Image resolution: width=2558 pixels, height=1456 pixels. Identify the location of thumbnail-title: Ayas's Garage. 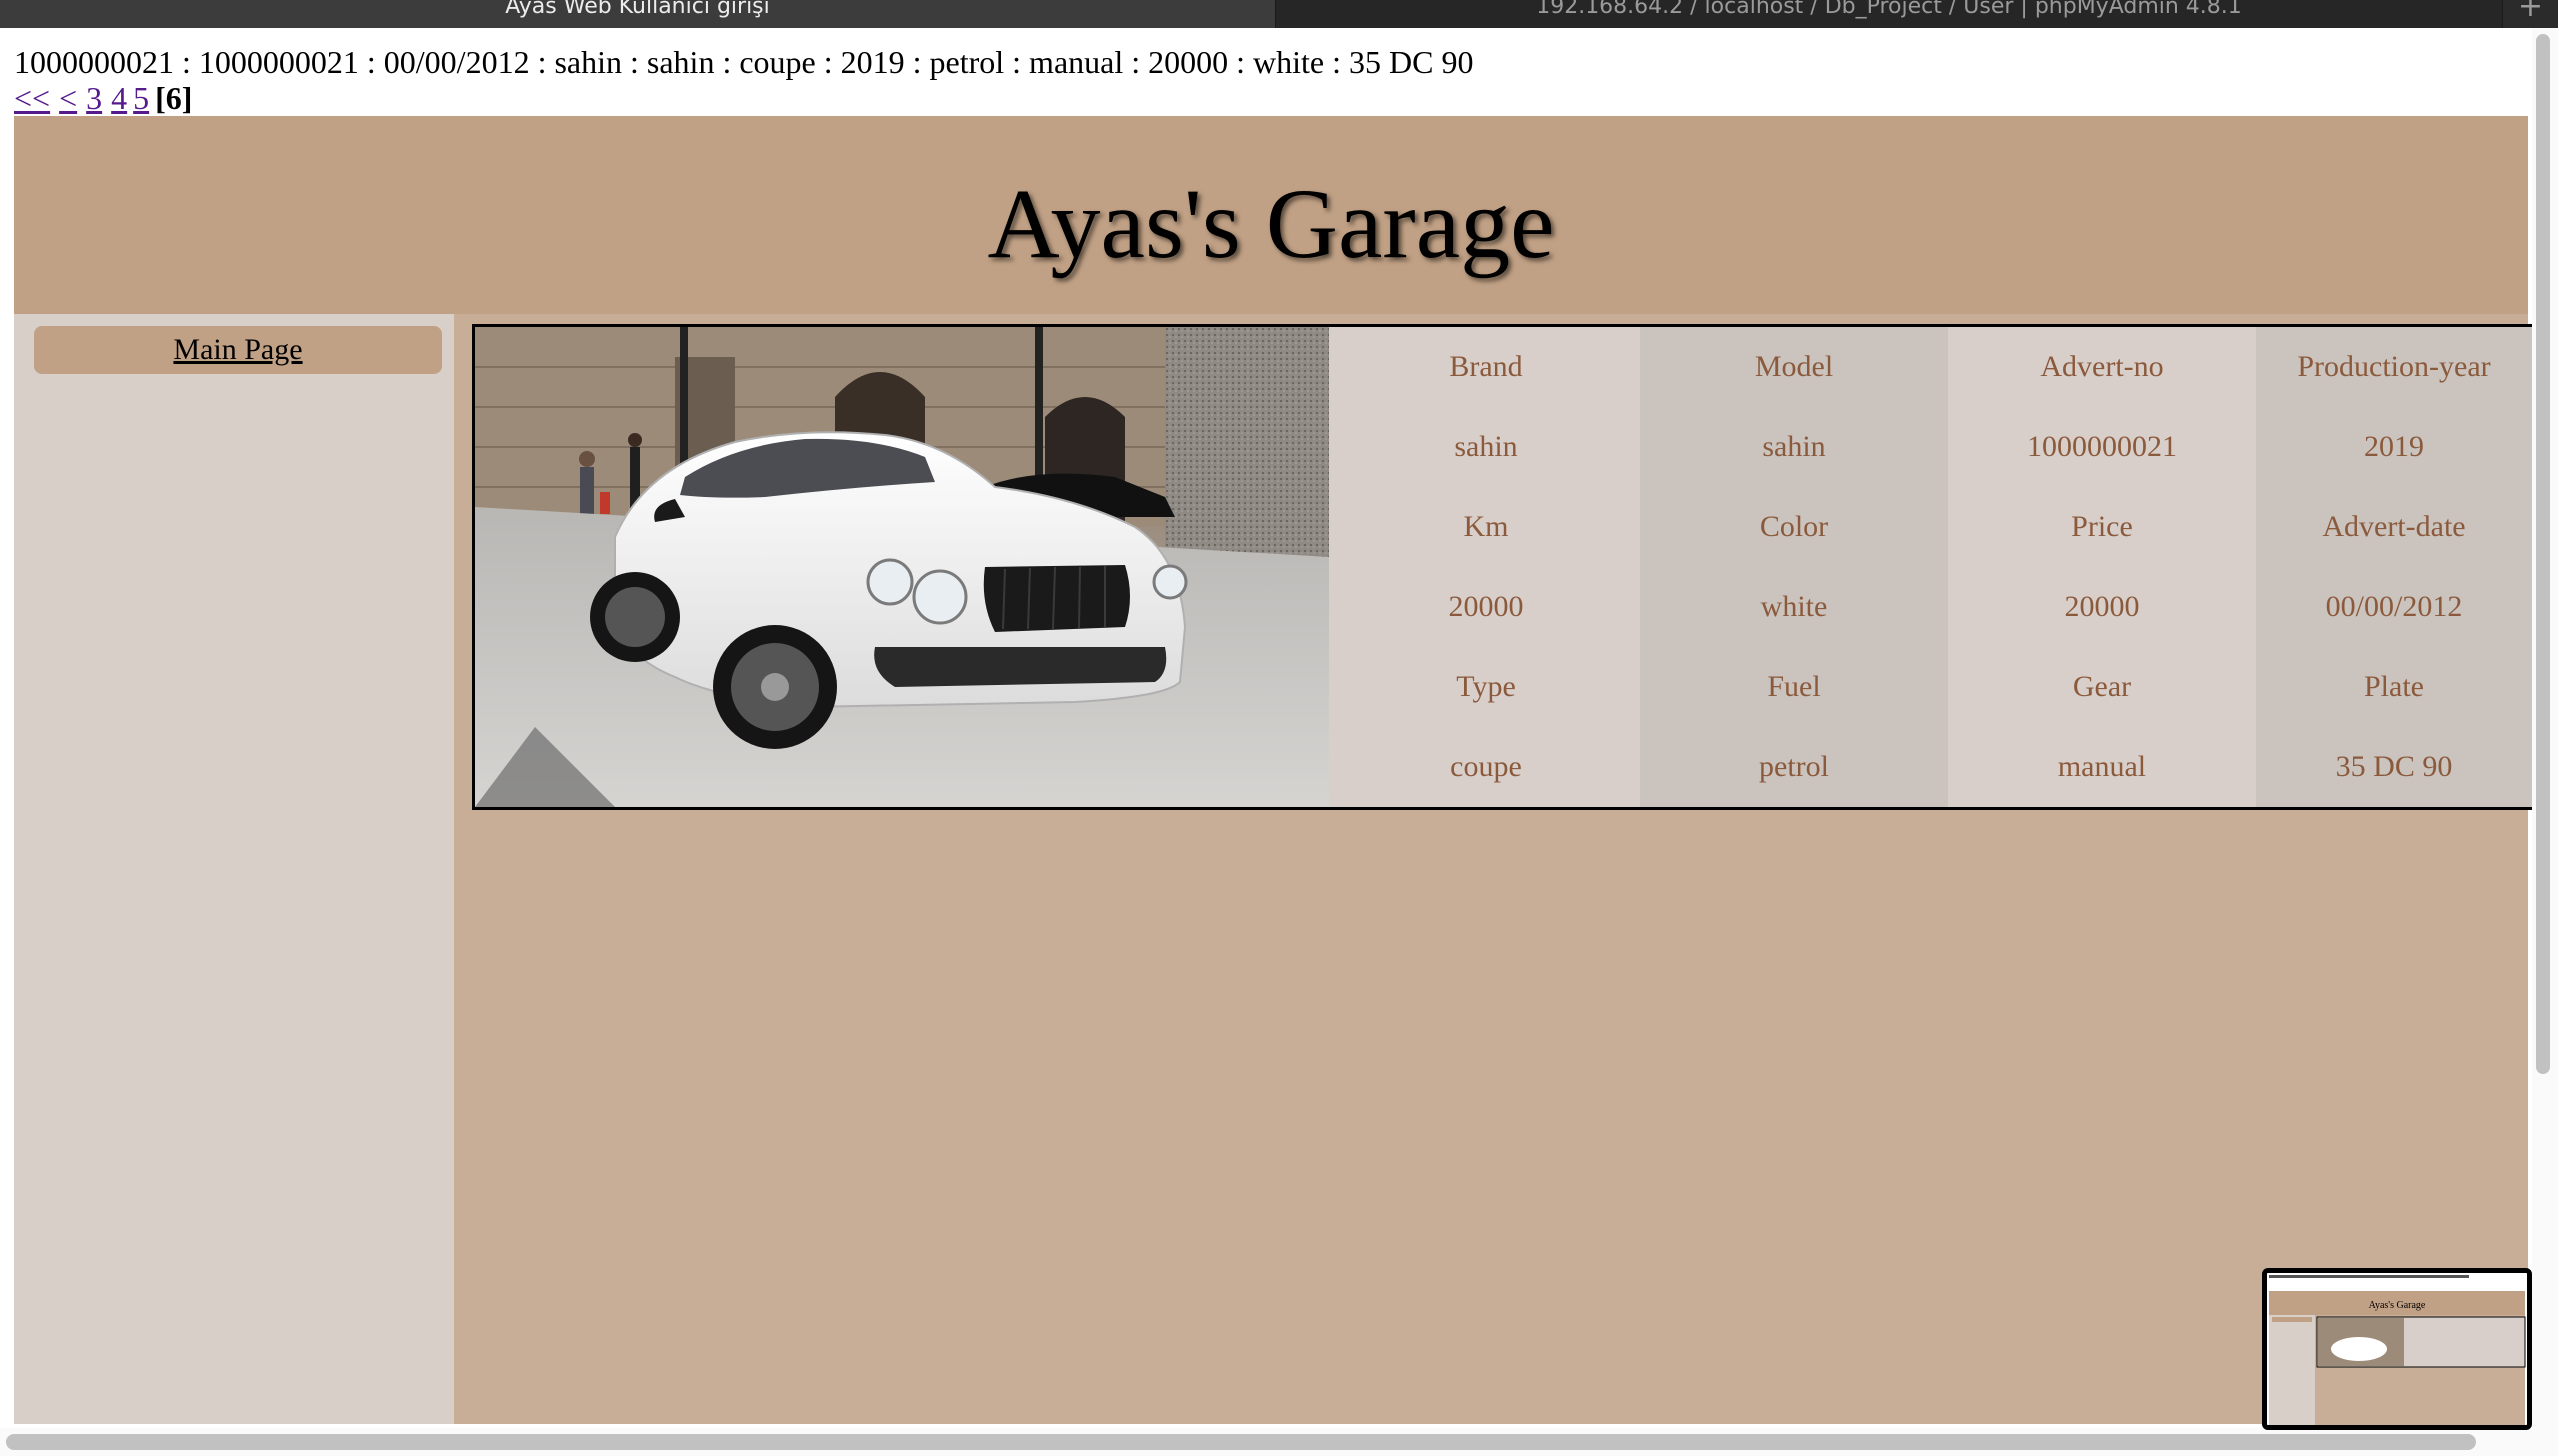
(2397, 1305).